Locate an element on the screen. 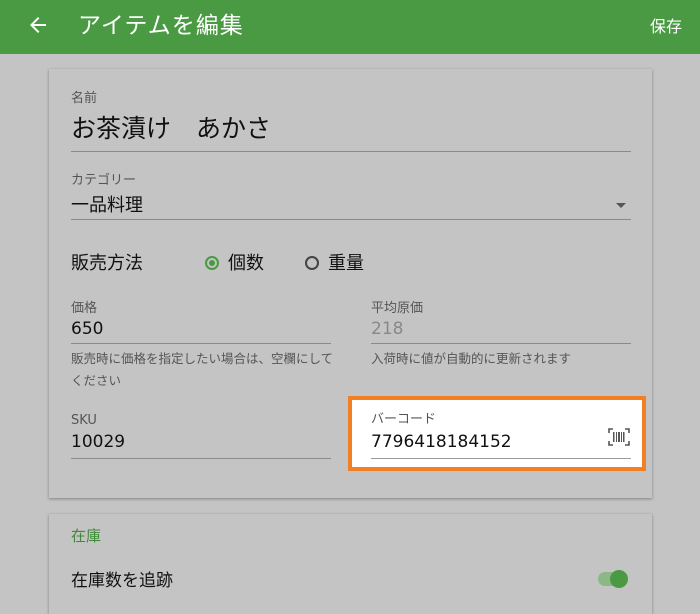 This screenshot has height=614, width=700. category-underline is located at coordinates (351, 219).